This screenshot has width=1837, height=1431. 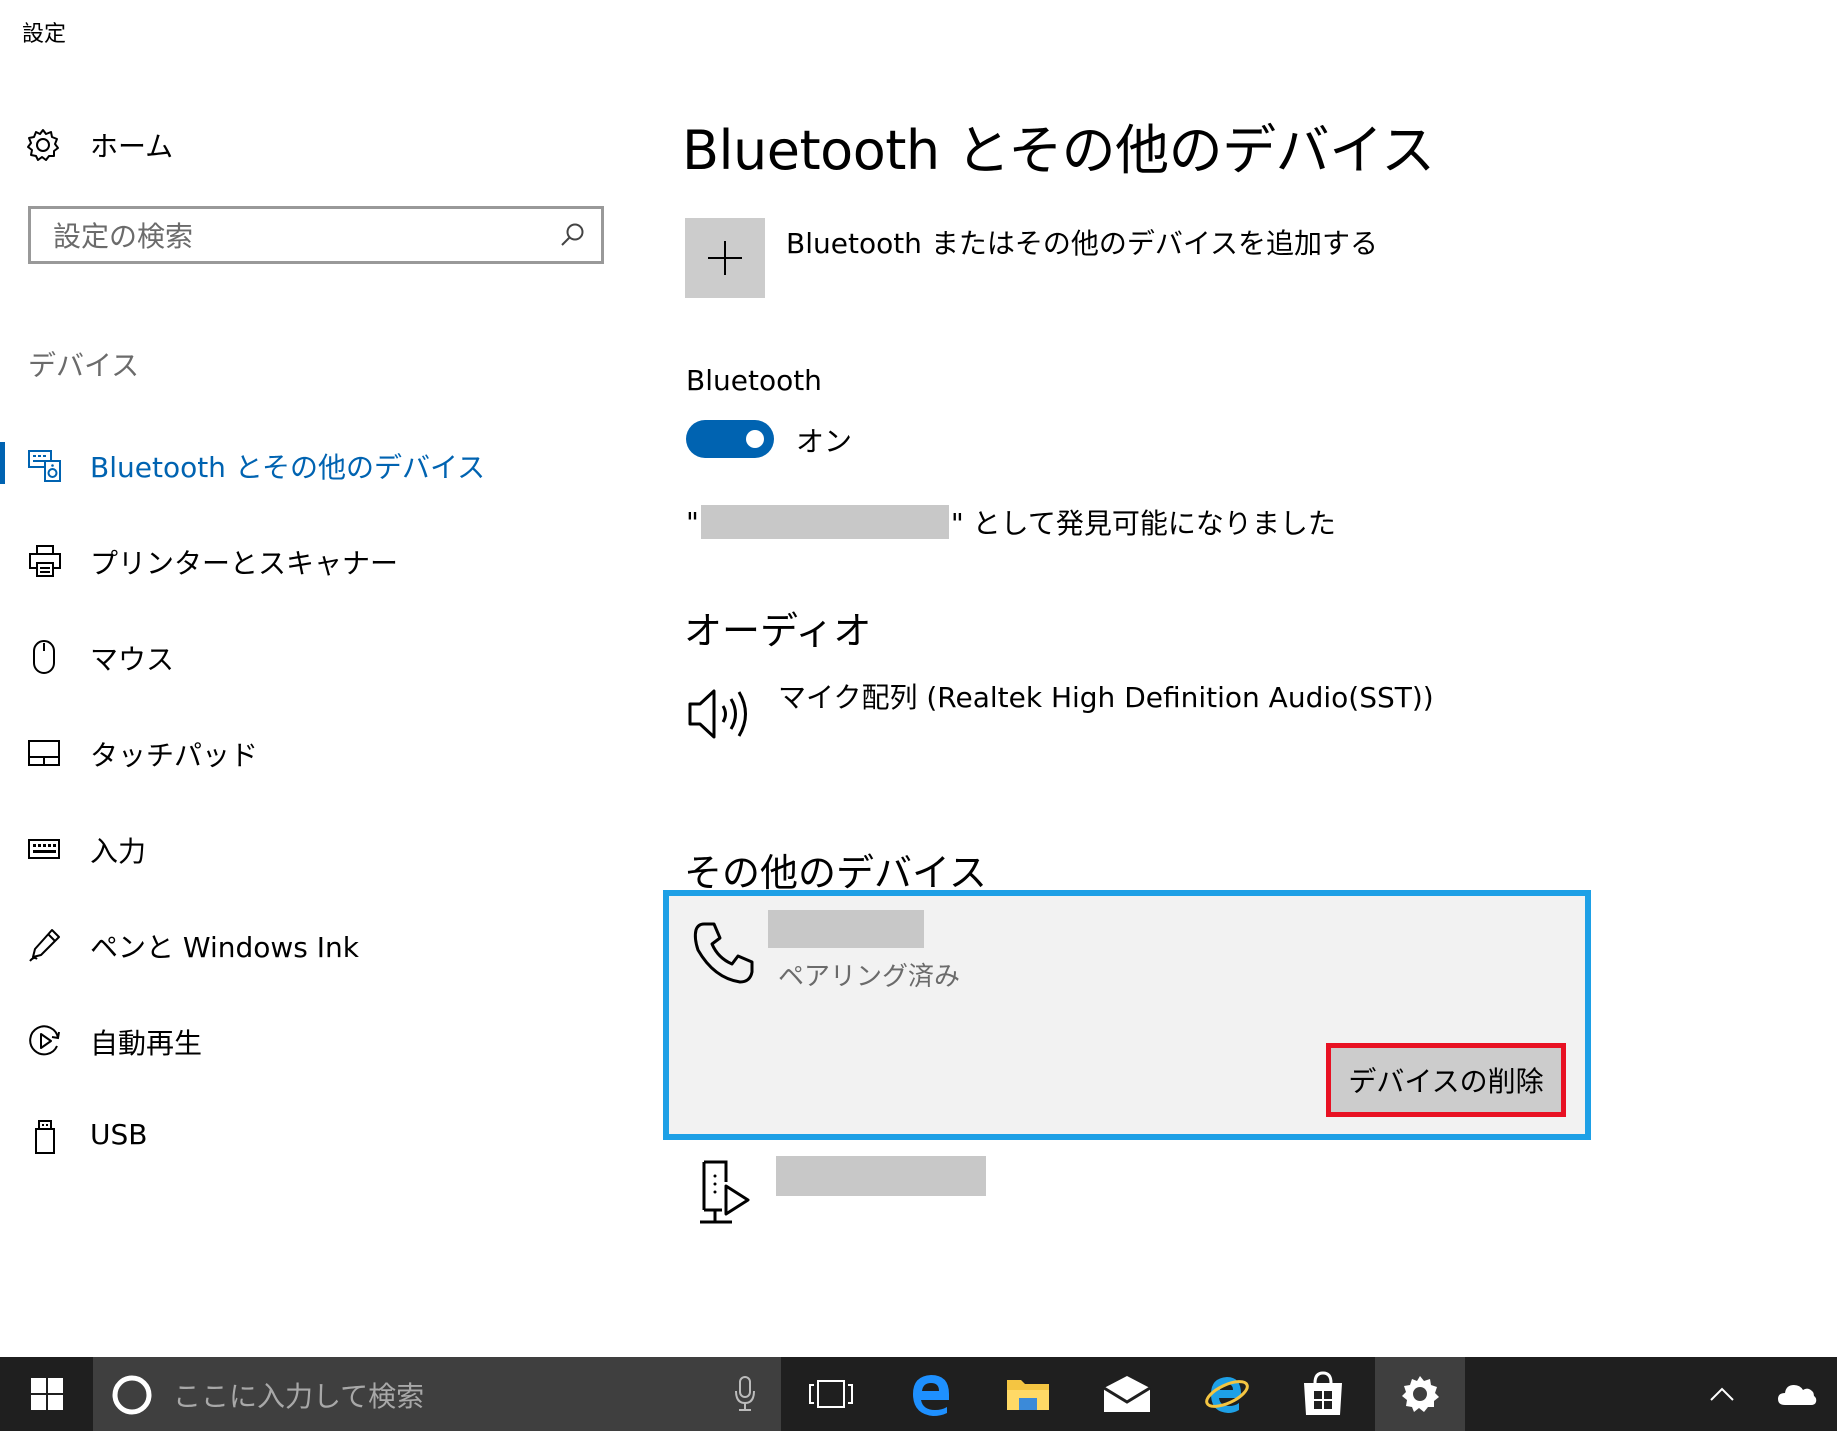 I want to click on cortana-icon, so click(x=132, y=1395).